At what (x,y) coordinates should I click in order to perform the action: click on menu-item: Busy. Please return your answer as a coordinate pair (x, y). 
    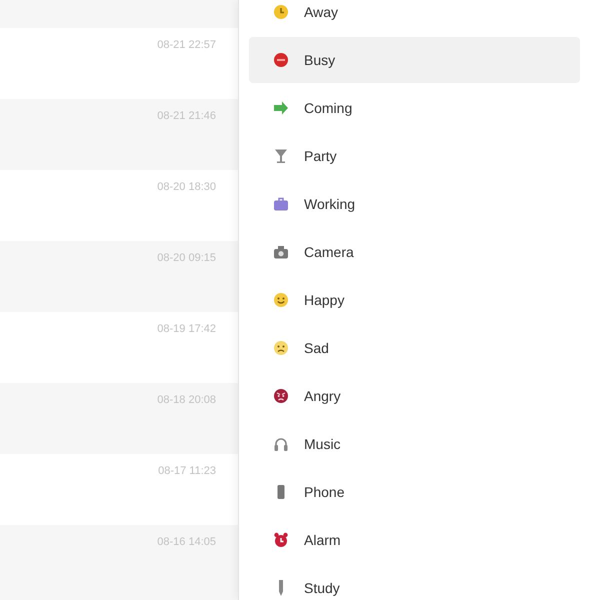
    Looking at the image, I should click on (414, 60).